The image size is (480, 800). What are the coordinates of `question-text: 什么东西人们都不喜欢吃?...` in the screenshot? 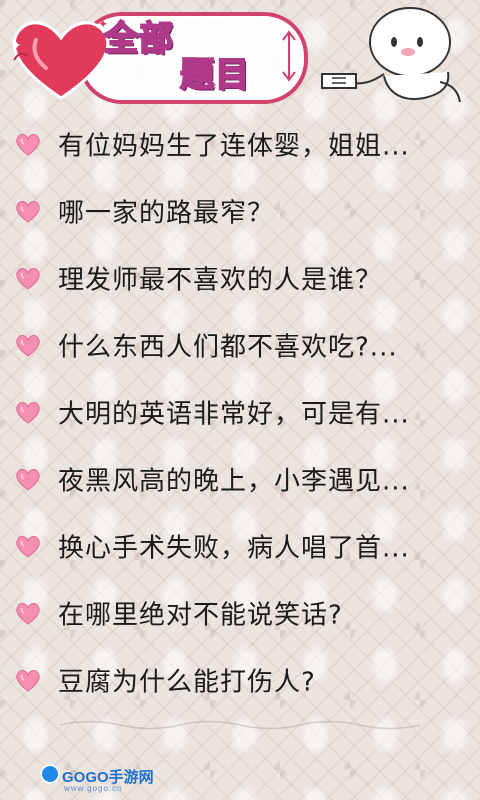 It's located at (228, 347).